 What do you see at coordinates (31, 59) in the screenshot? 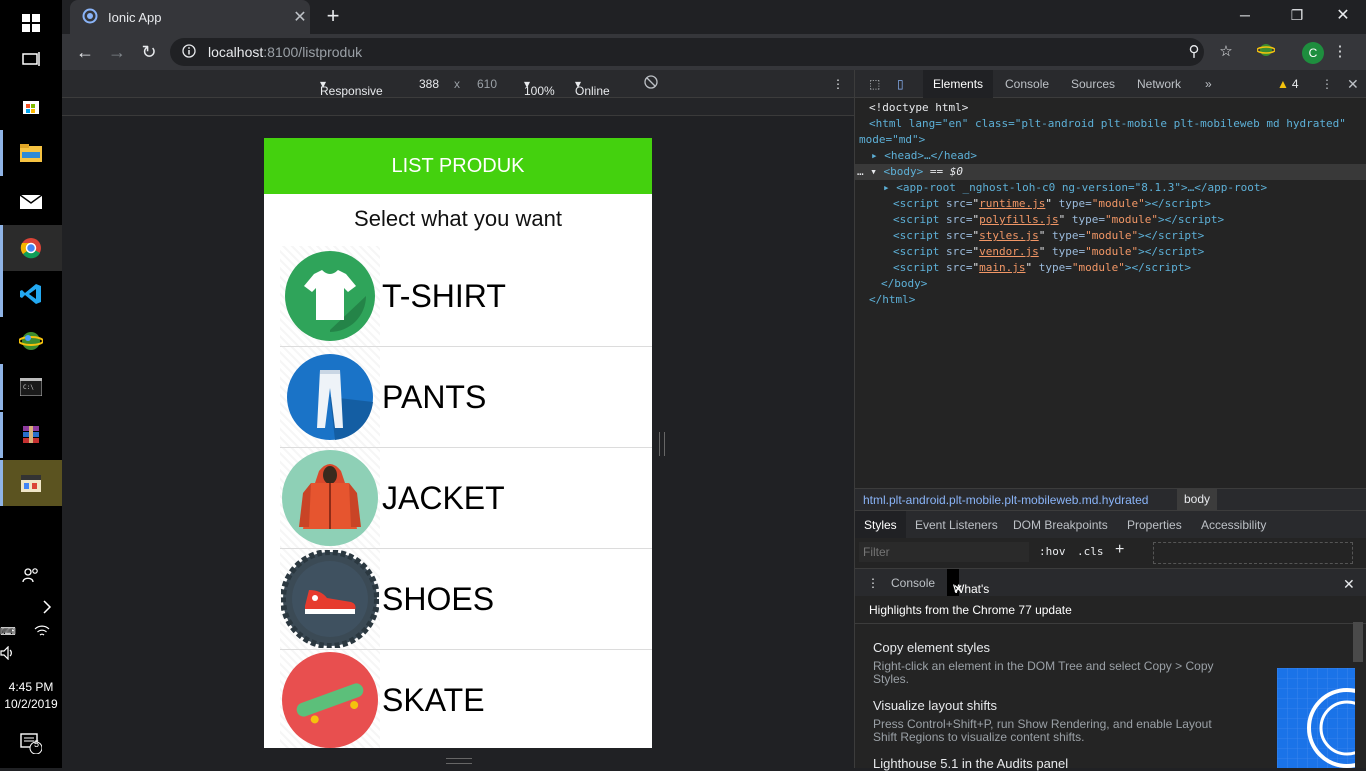
I see `task-view-icon` at bounding box center [31, 59].